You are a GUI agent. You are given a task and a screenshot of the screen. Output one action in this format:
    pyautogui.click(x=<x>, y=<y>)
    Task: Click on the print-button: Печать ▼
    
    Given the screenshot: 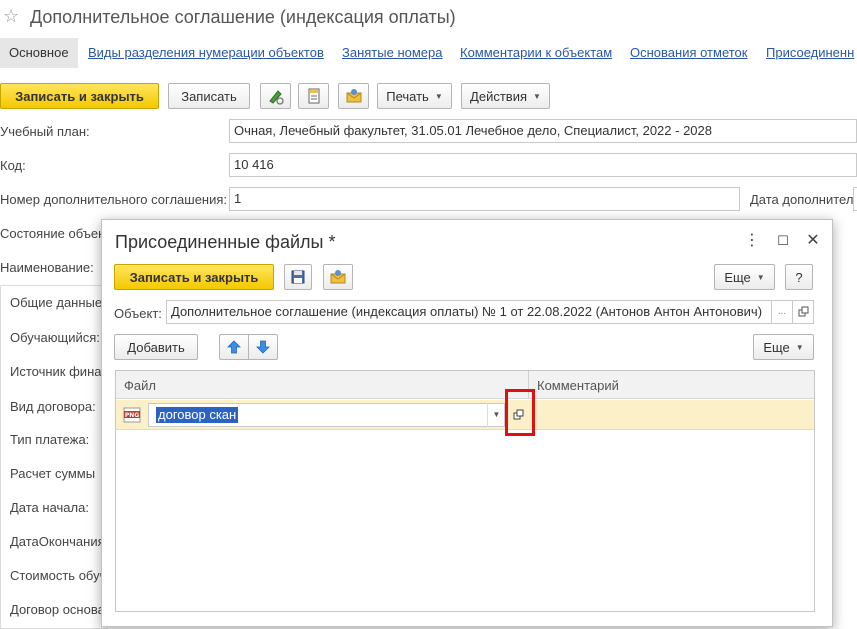 What is the action you would take?
    pyautogui.click(x=414, y=96)
    